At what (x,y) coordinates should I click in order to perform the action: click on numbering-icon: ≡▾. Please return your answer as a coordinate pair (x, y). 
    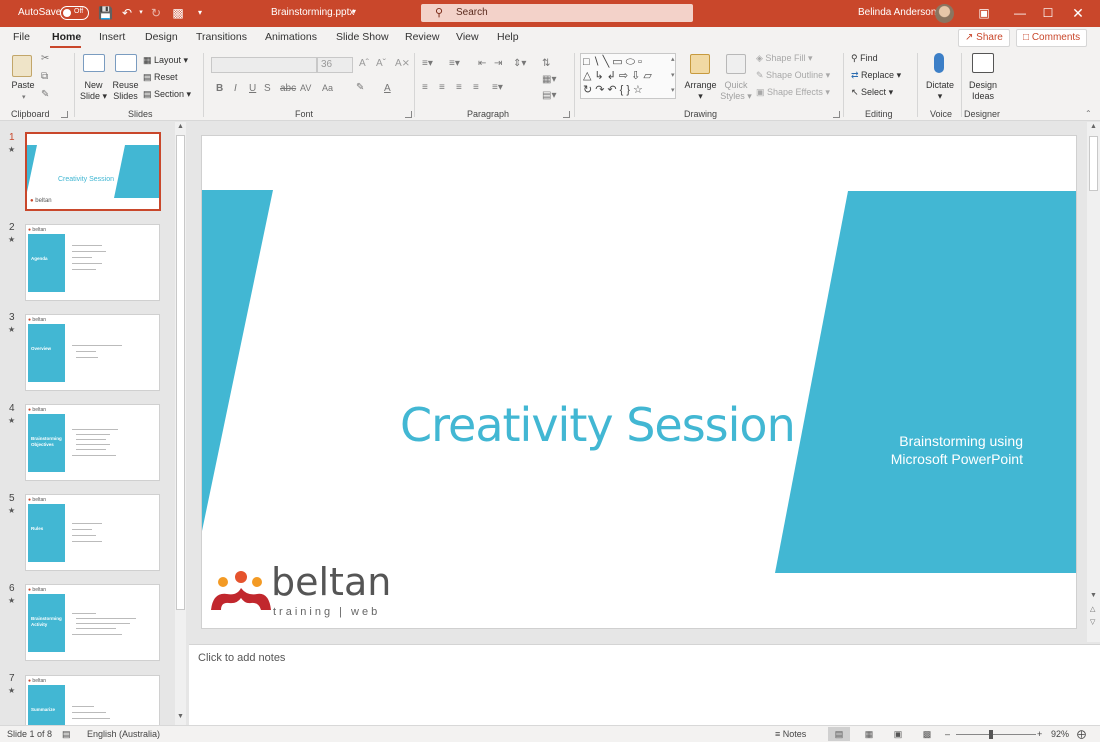
    Looking at the image, I should click on (454, 63).